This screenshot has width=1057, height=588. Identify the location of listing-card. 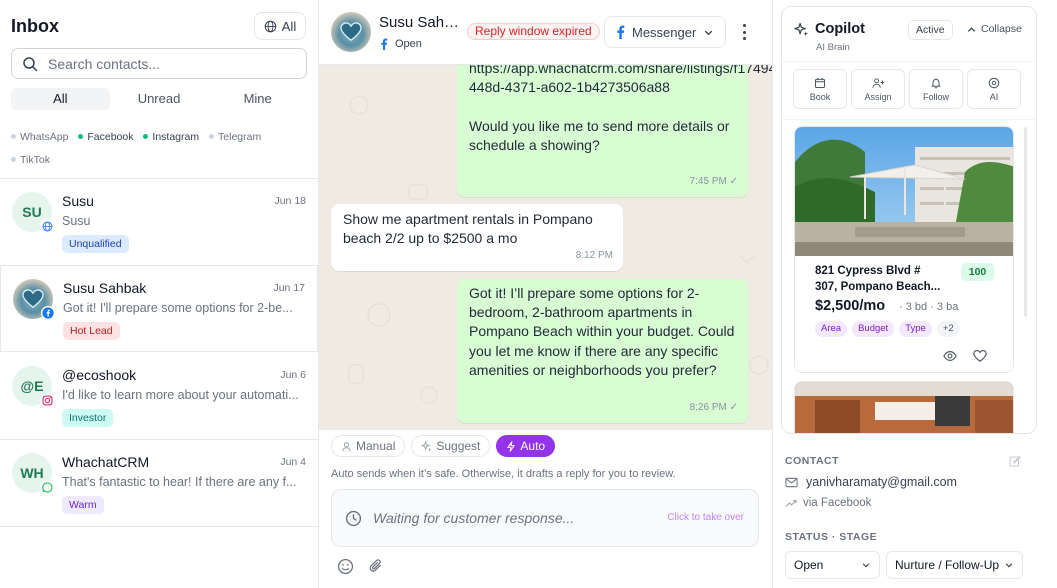
(904, 407).